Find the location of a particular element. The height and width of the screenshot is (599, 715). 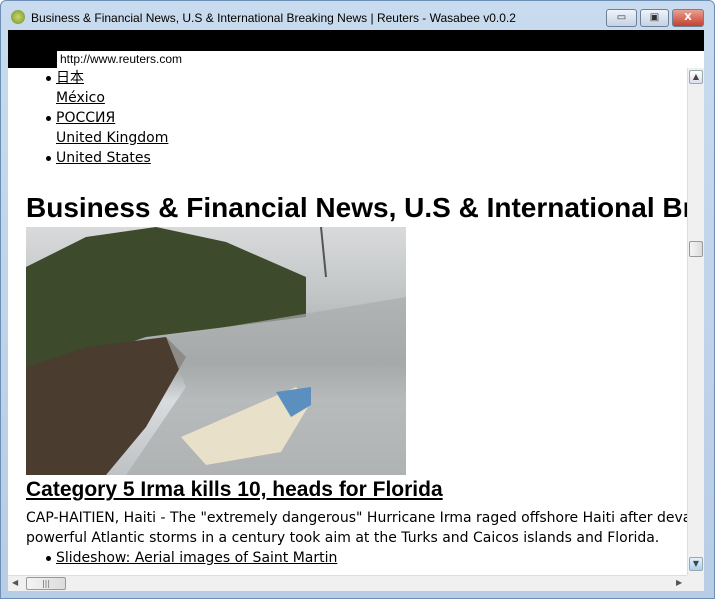

edition-item: 日本 is located at coordinates (88, 78).